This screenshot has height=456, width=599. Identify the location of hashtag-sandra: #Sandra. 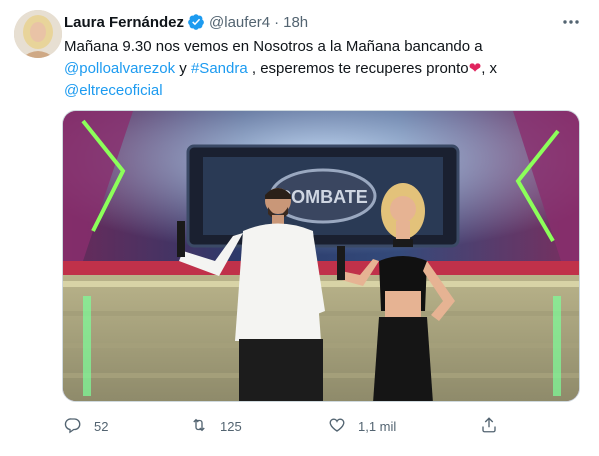
(219, 68).